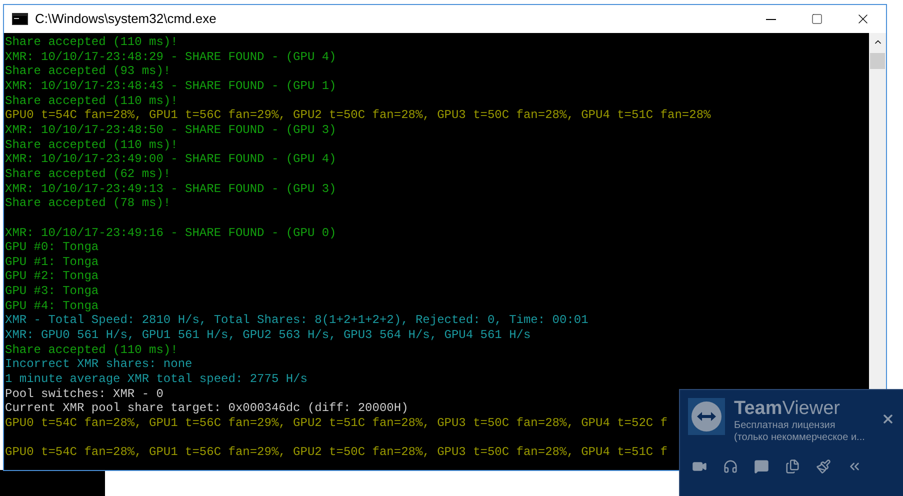 Image resolution: width=903 pixels, height=496 pixels. I want to click on chat-icon, so click(761, 466).